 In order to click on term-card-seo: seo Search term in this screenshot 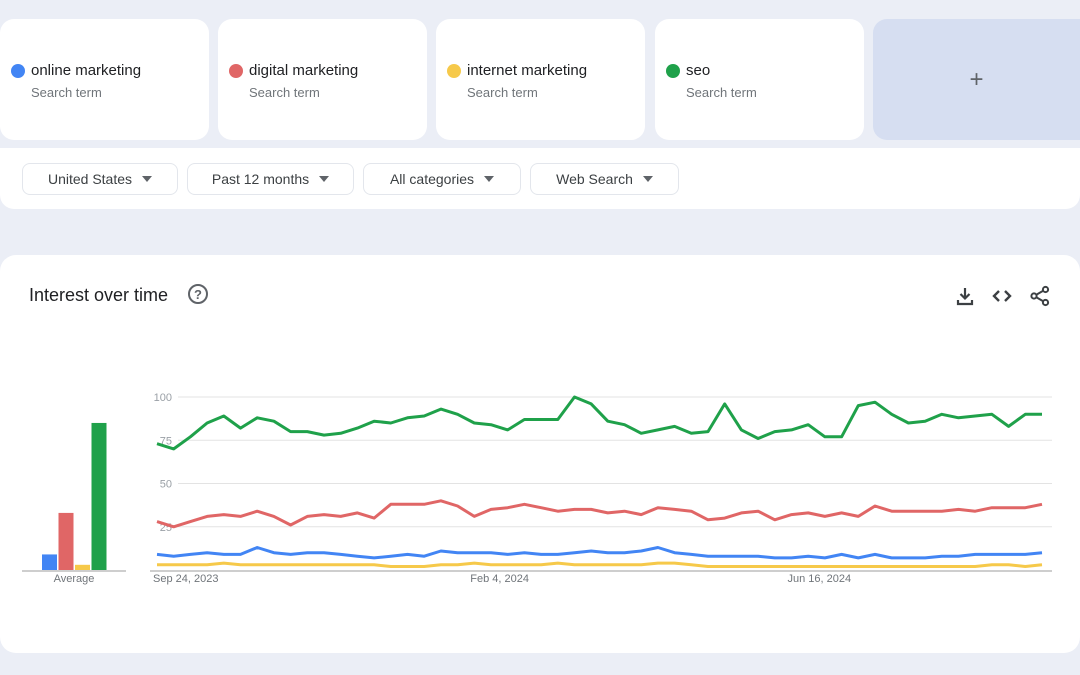, I will do `click(759, 79)`.